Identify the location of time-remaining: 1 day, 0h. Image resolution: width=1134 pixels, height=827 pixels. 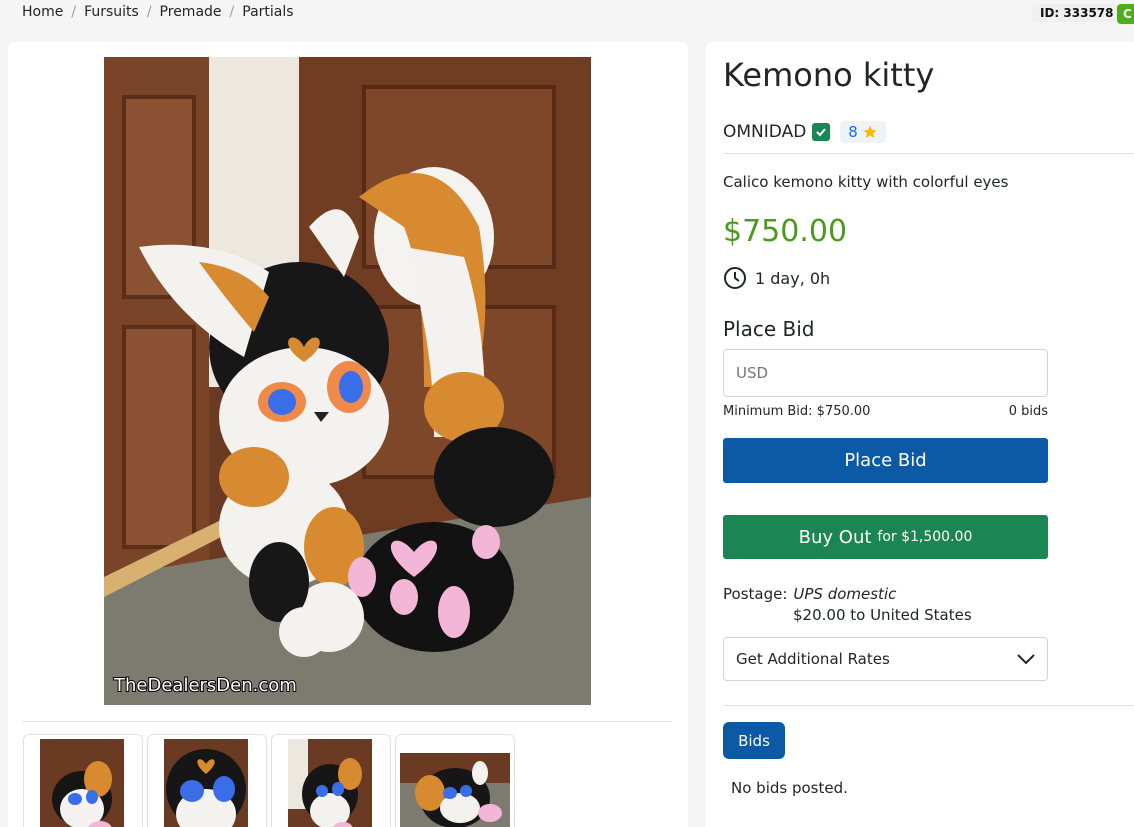
(776, 278).